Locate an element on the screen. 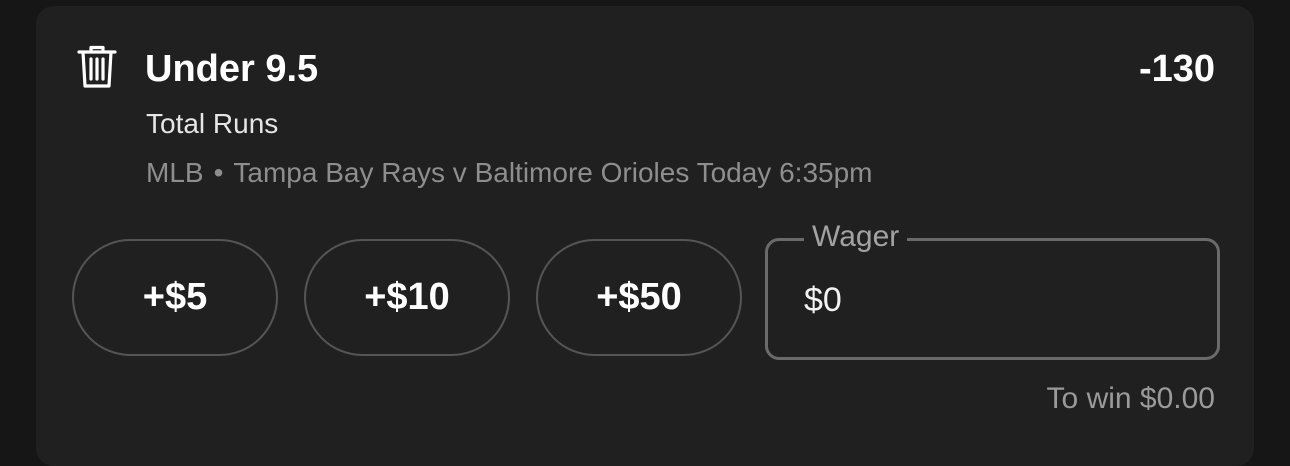 The width and height of the screenshot is (1290, 466). quick-add-50-button: +$50 is located at coordinates (639, 297).